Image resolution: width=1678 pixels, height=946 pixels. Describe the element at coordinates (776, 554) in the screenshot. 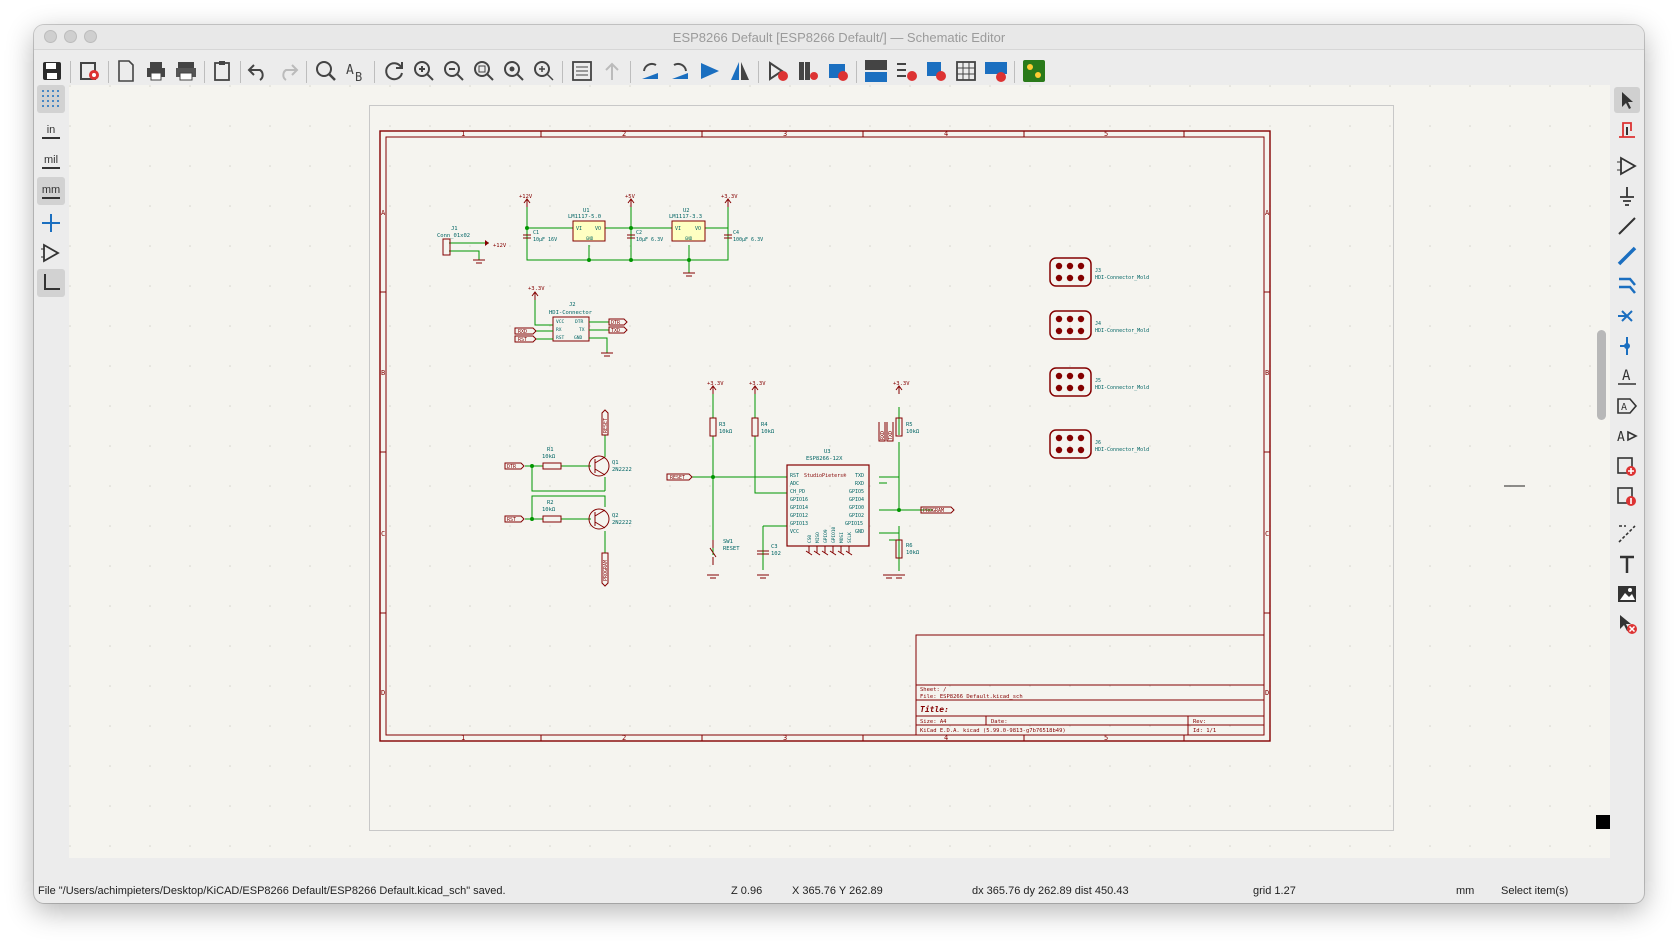

I see `c3-value: 102` at that location.